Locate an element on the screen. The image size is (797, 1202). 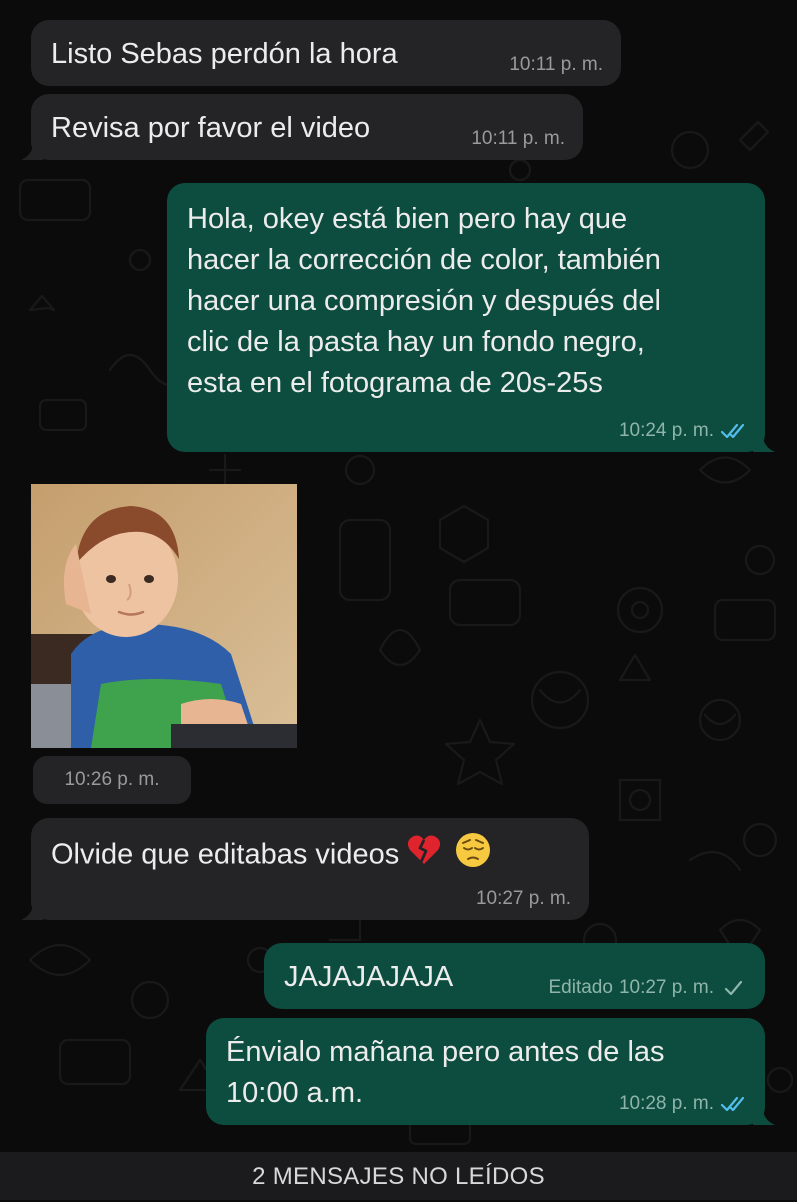
pensive-face-emoji is located at coordinates (473, 856).